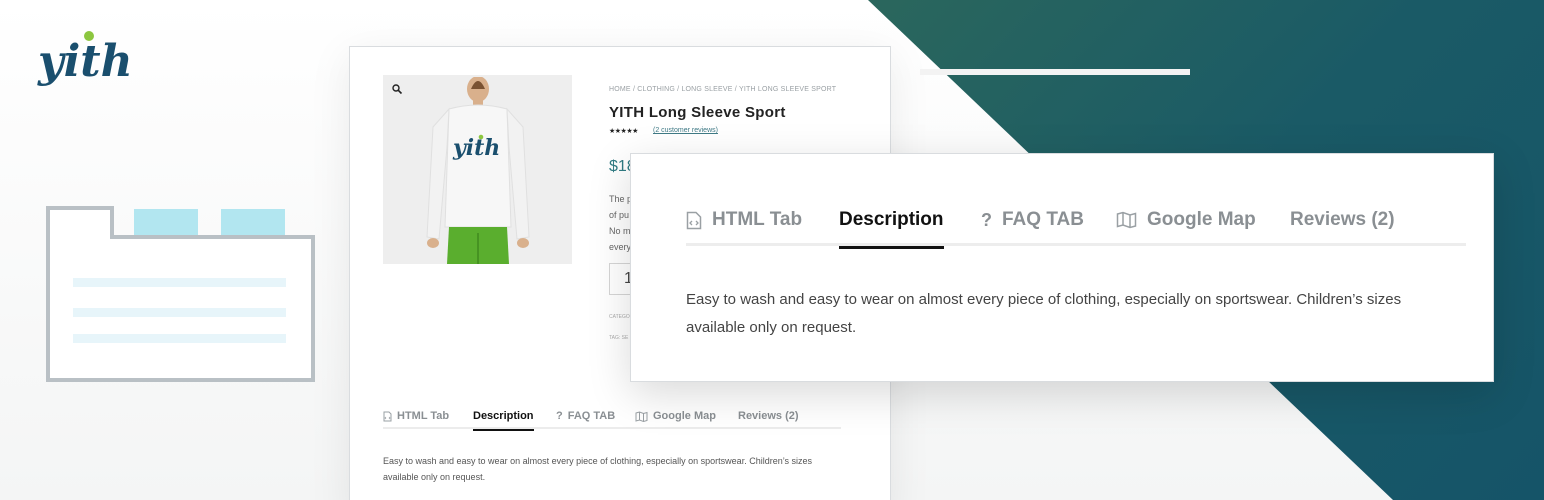 This screenshot has height=500, width=1544. I want to click on category-meta: CATEGO, so click(619, 317).